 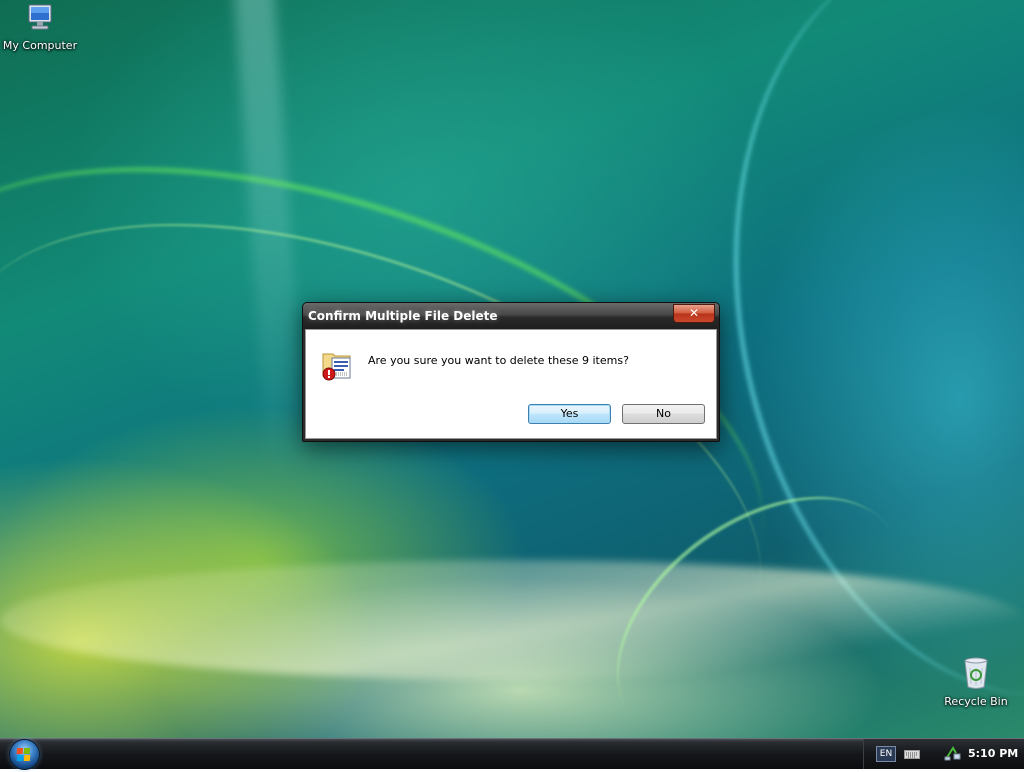 What do you see at coordinates (953, 753) in the screenshot?
I see `network-icon` at bounding box center [953, 753].